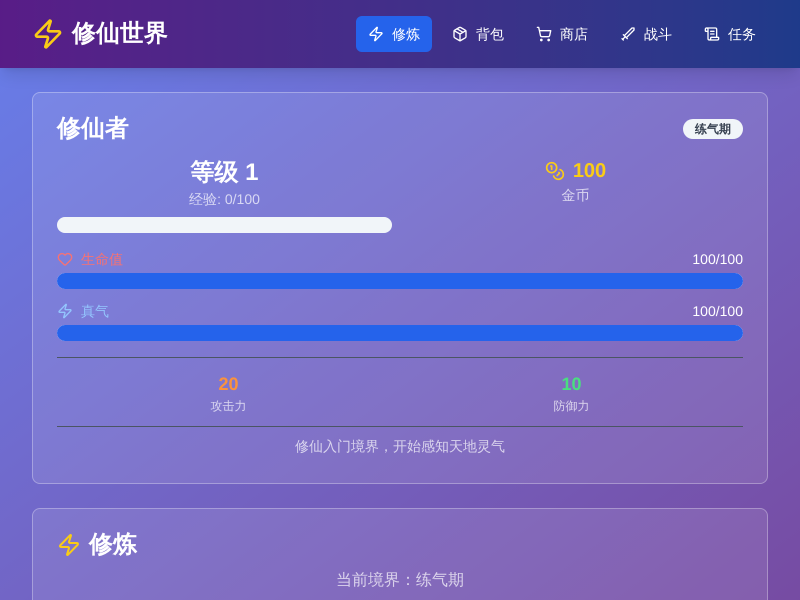 The width and height of the screenshot is (800, 600). What do you see at coordinates (228, 384) in the screenshot?
I see `stat-value: 20` at bounding box center [228, 384].